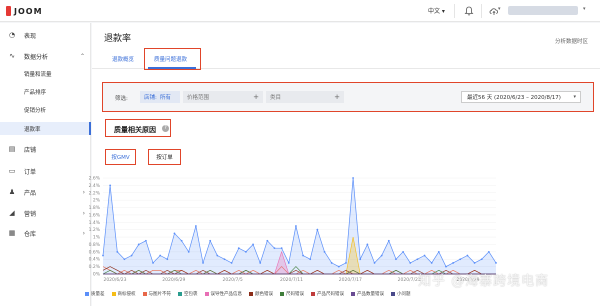  I want to click on sidebar-subitem-sales-traffic: 销量和流量, so click(45, 73).